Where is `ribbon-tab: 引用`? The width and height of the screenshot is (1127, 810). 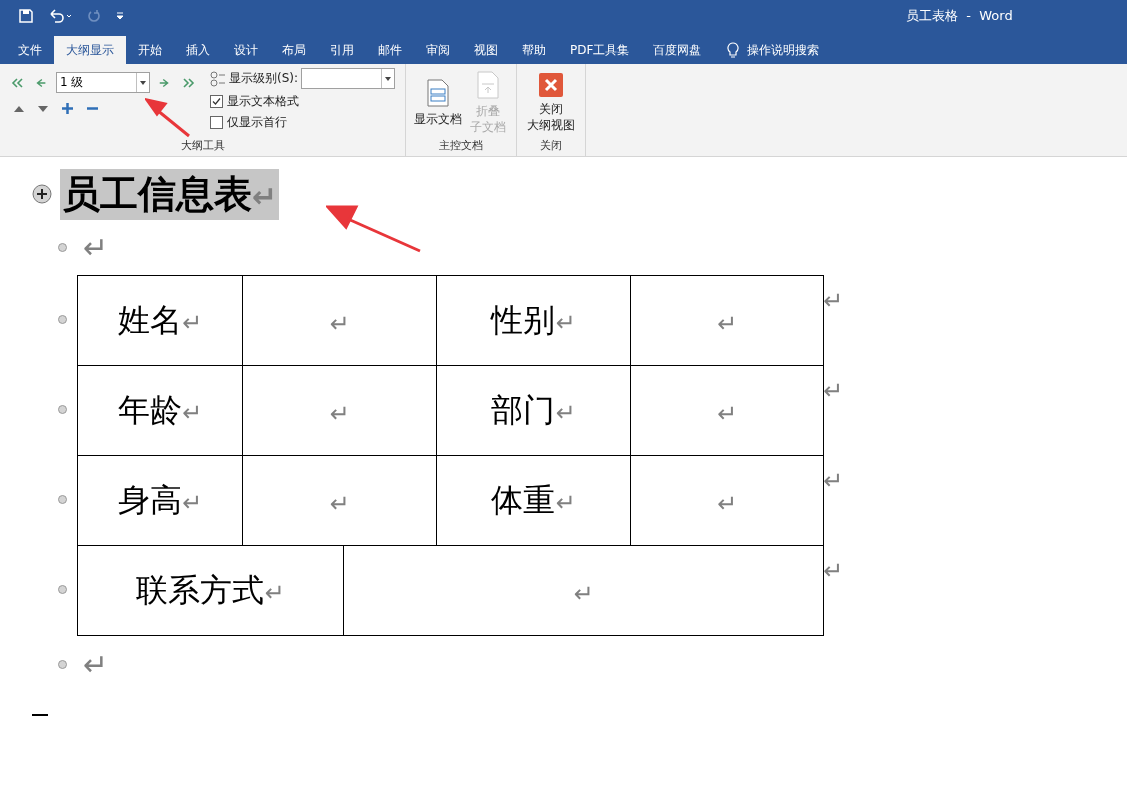
ribbon-tab: 引用 is located at coordinates (342, 50).